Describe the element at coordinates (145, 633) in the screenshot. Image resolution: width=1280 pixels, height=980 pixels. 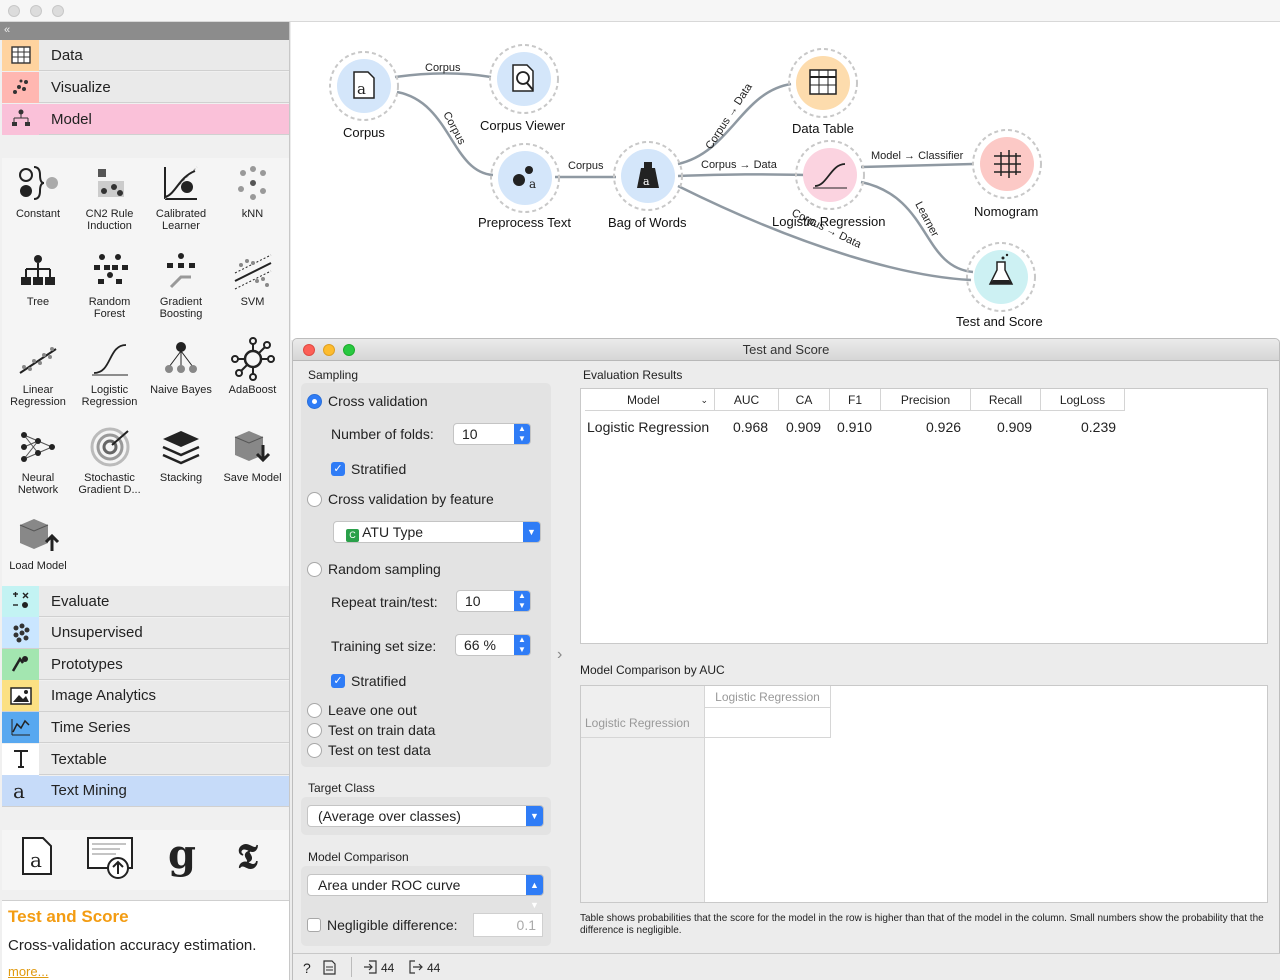
I see `category-unsupervised: Unsupervised` at that location.